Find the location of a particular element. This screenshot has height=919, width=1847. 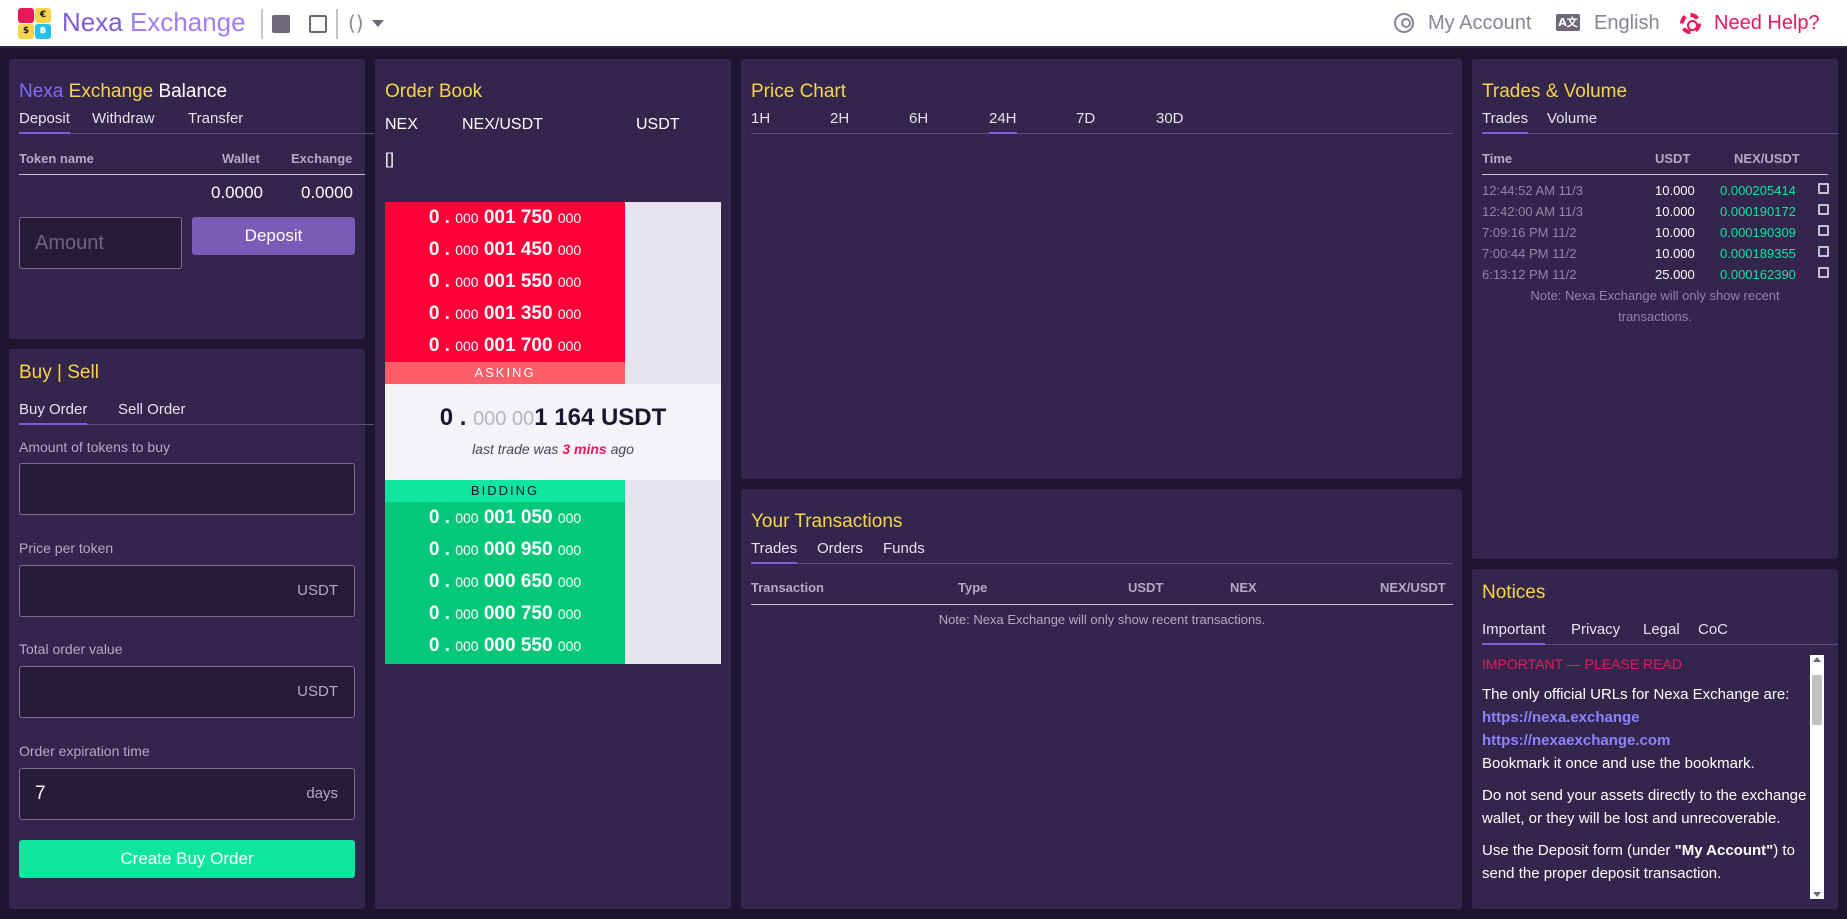

need-help-link: Need Help? is located at coordinates (1767, 23).